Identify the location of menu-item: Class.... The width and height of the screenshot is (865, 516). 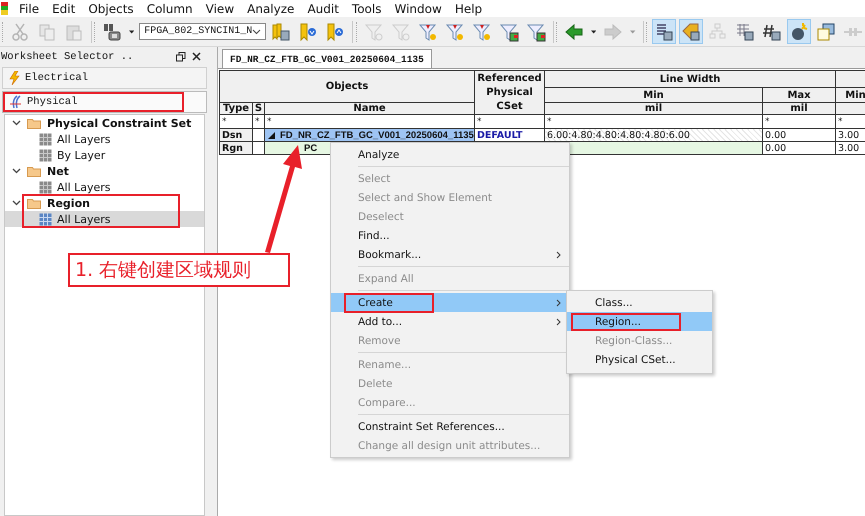
(639, 302).